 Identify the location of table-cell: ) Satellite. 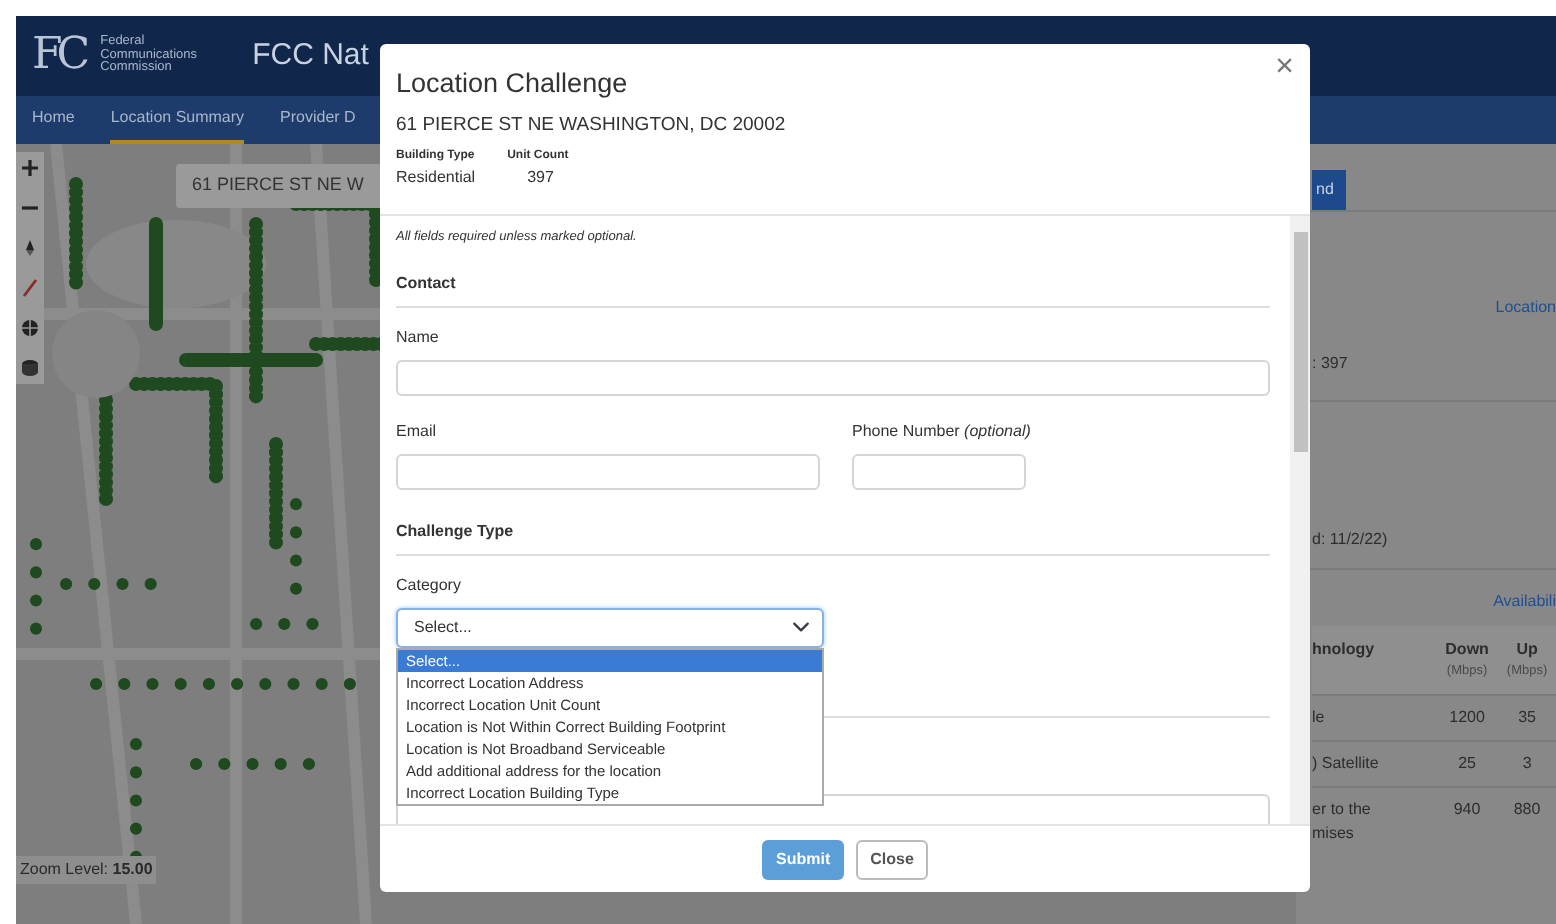
(1374, 763).